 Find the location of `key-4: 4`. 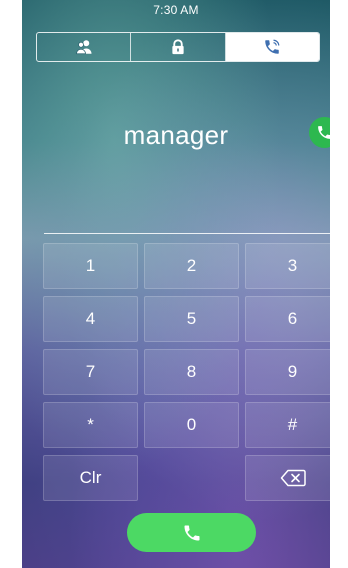

key-4: 4 is located at coordinates (90, 319).